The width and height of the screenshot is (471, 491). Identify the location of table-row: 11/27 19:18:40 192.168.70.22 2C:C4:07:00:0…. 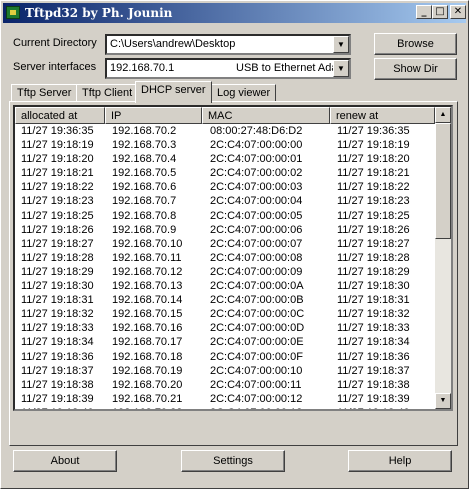
(225, 407).